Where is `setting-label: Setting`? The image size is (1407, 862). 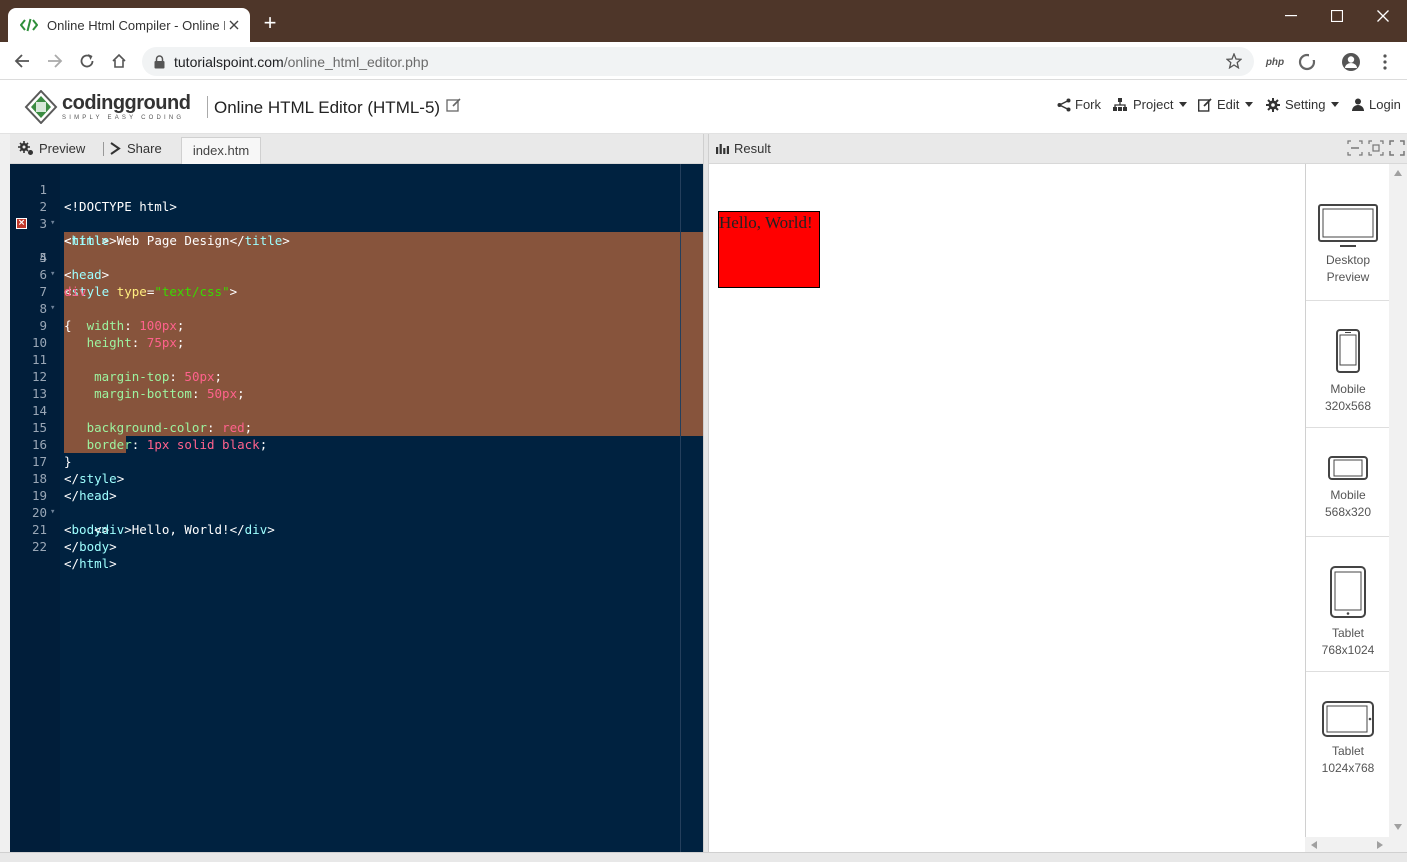
setting-label: Setting is located at coordinates (1305, 104).